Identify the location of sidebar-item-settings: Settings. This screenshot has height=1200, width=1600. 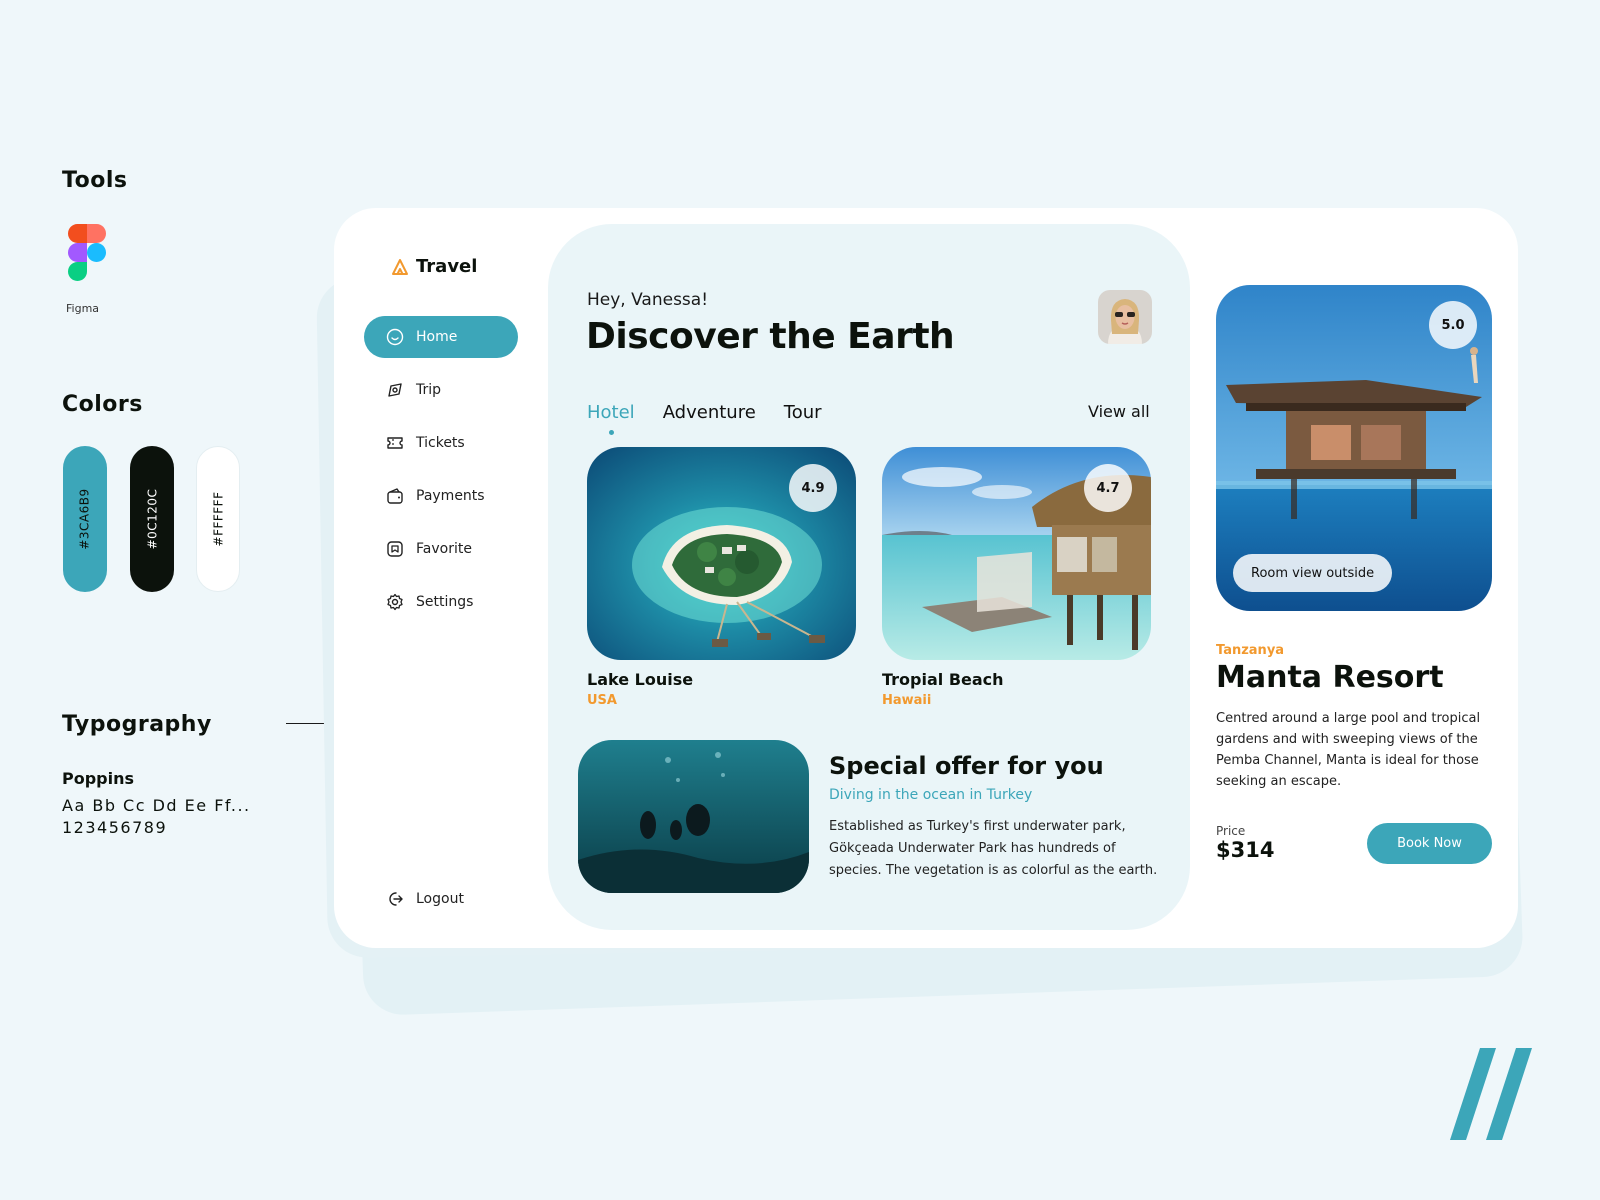
(441, 602).